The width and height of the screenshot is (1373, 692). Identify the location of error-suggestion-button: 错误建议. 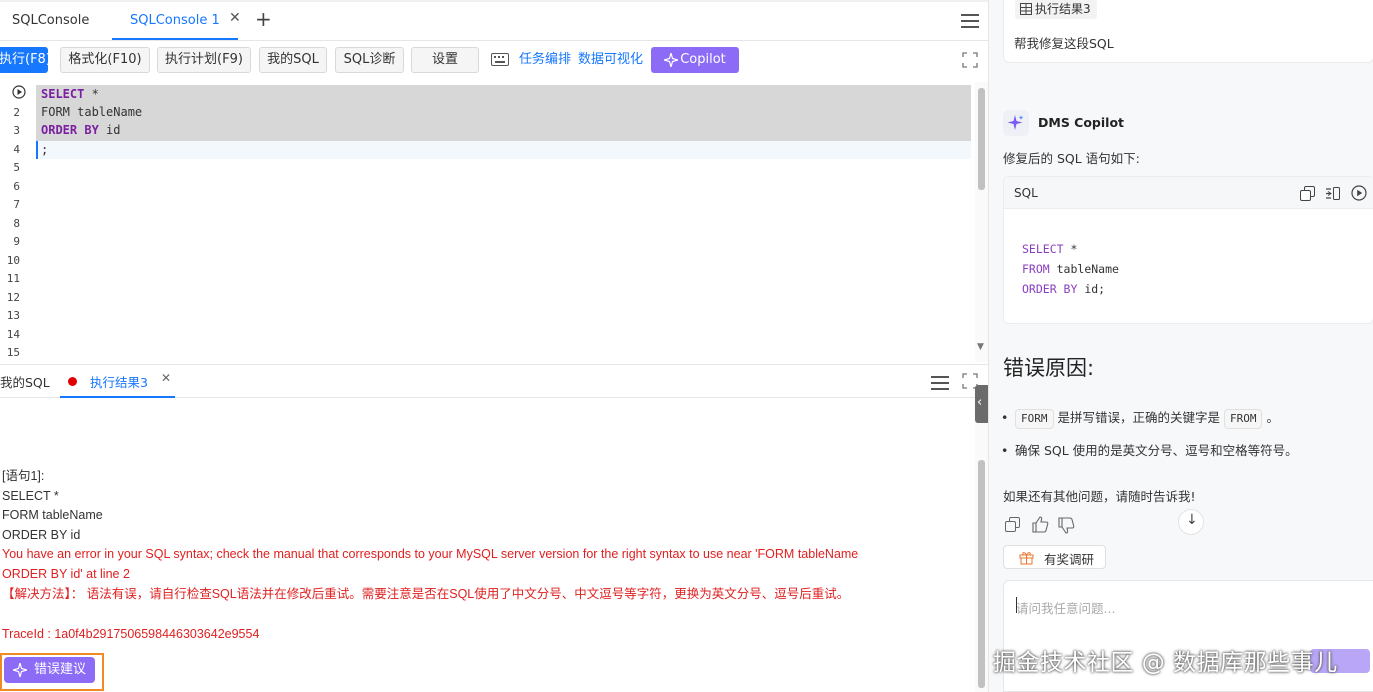
(49, 670).